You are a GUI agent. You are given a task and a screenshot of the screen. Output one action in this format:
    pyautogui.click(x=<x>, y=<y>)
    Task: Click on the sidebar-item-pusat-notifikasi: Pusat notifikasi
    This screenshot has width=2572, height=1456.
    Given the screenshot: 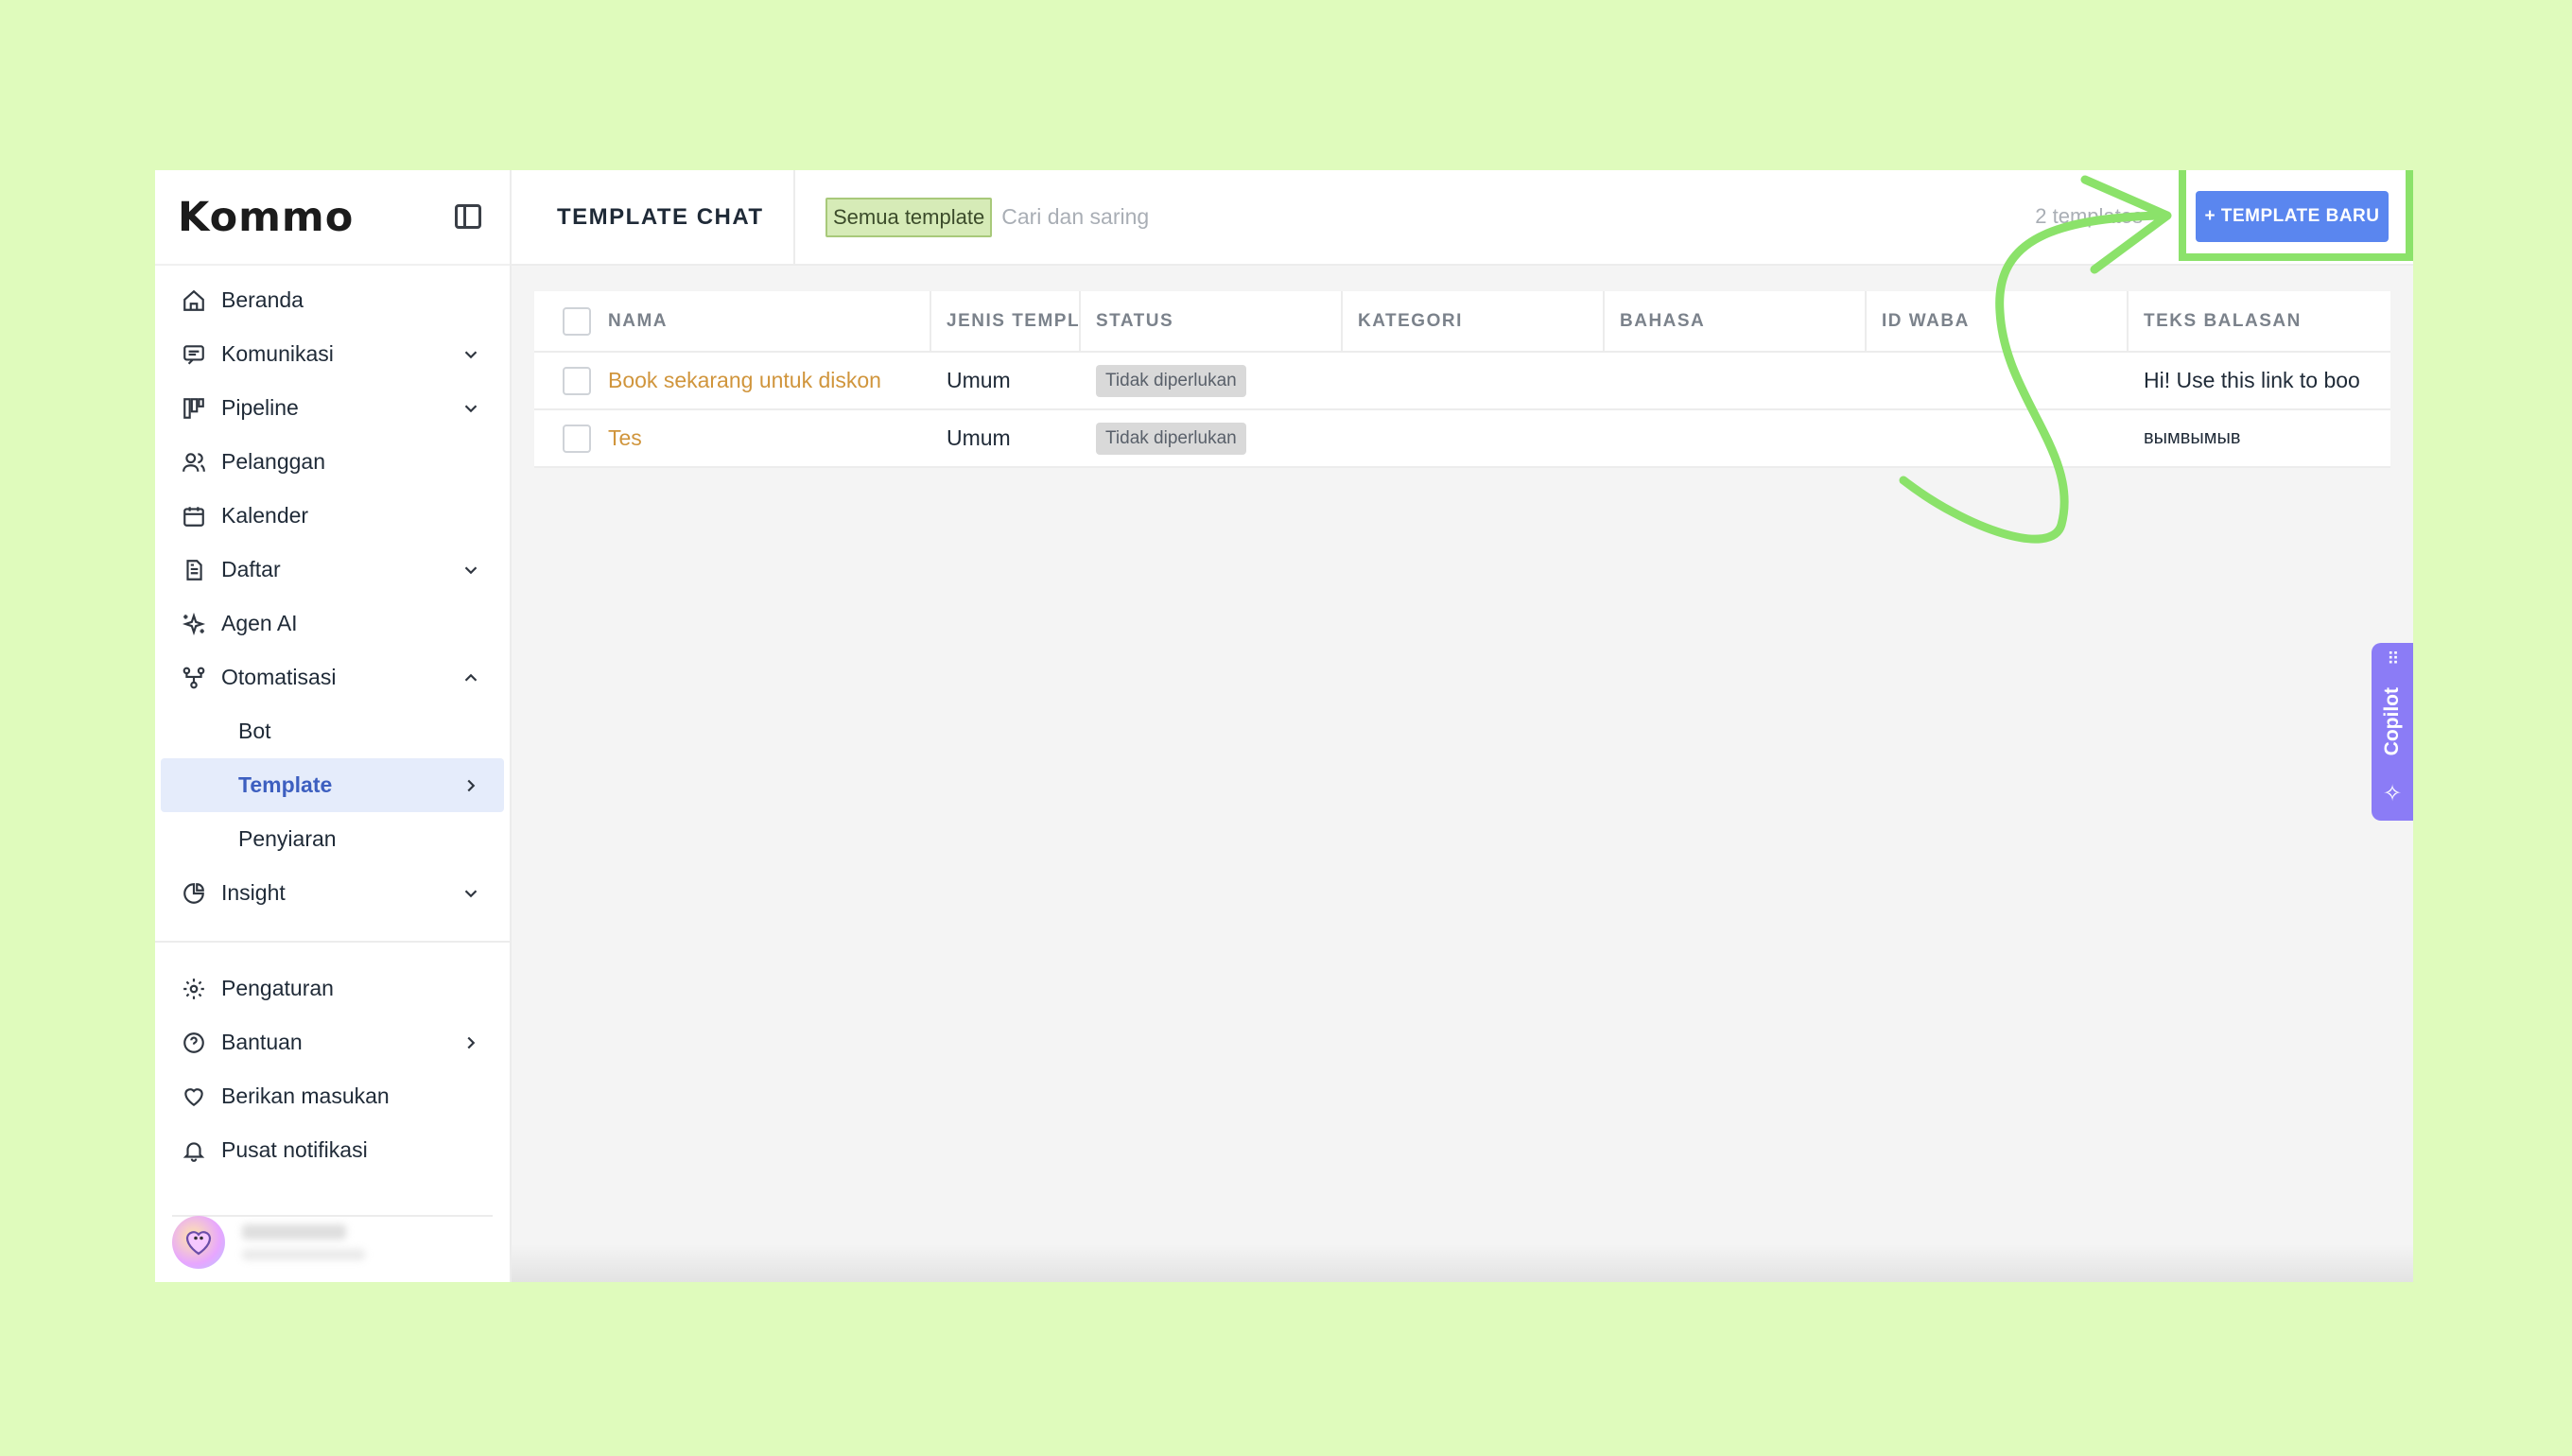 What is the action you would take?
    pyautogui.click(x=332, y=1150)
    